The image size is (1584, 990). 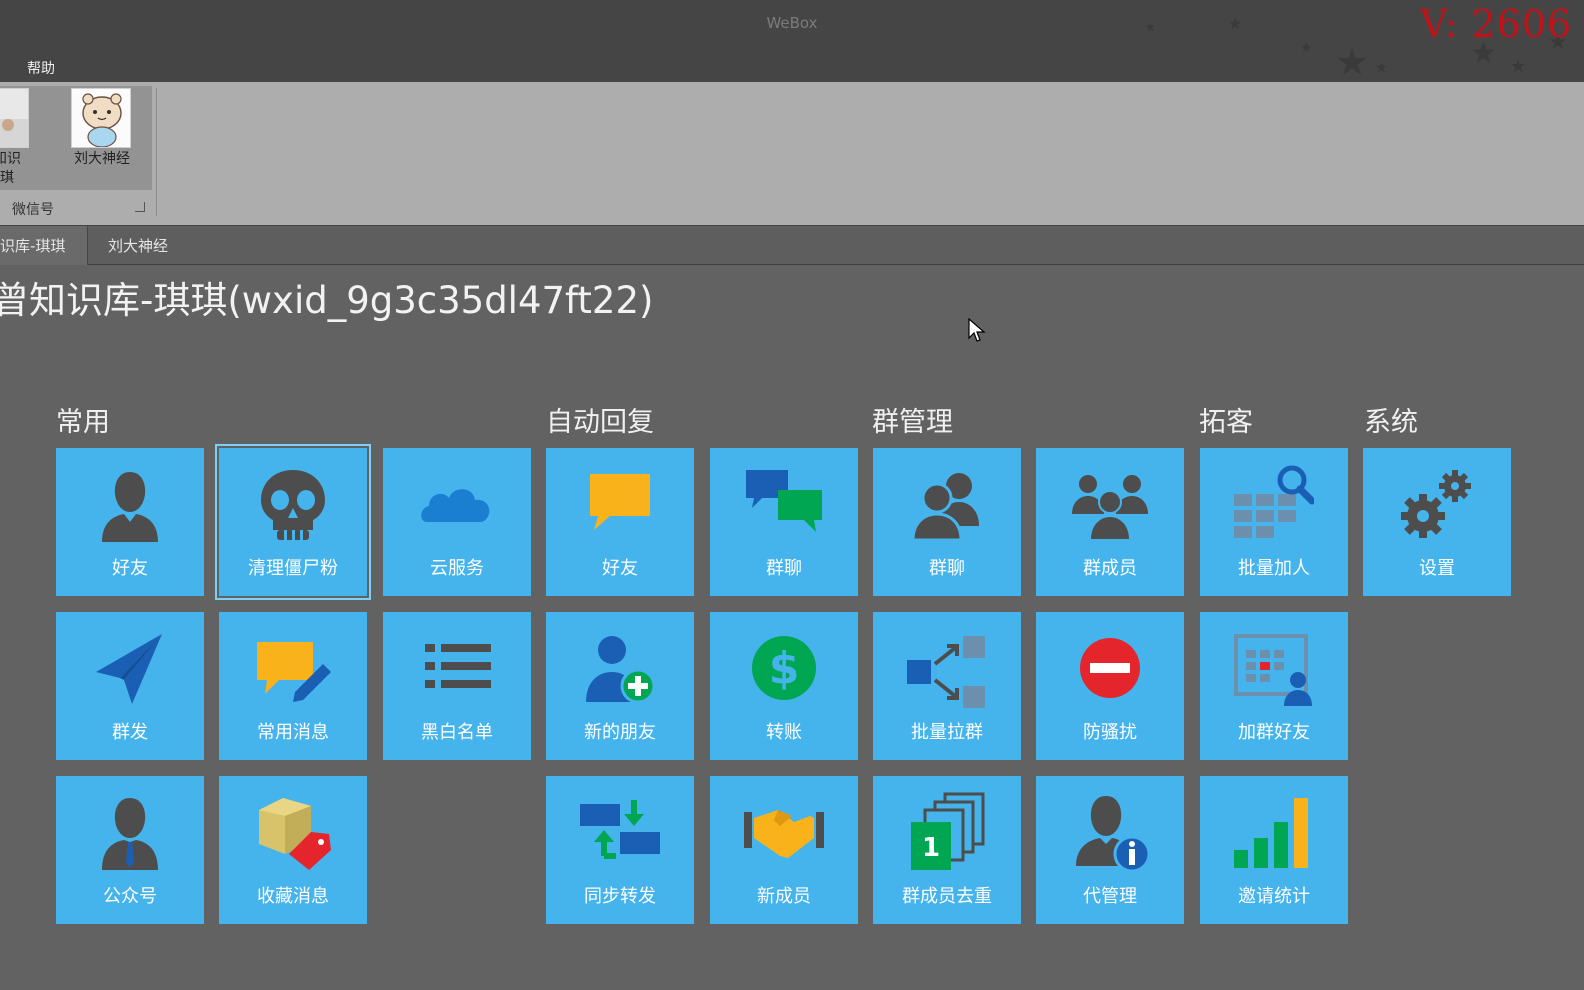 I want to click on account-button: 刘大神经, so click(x=101, y=138).